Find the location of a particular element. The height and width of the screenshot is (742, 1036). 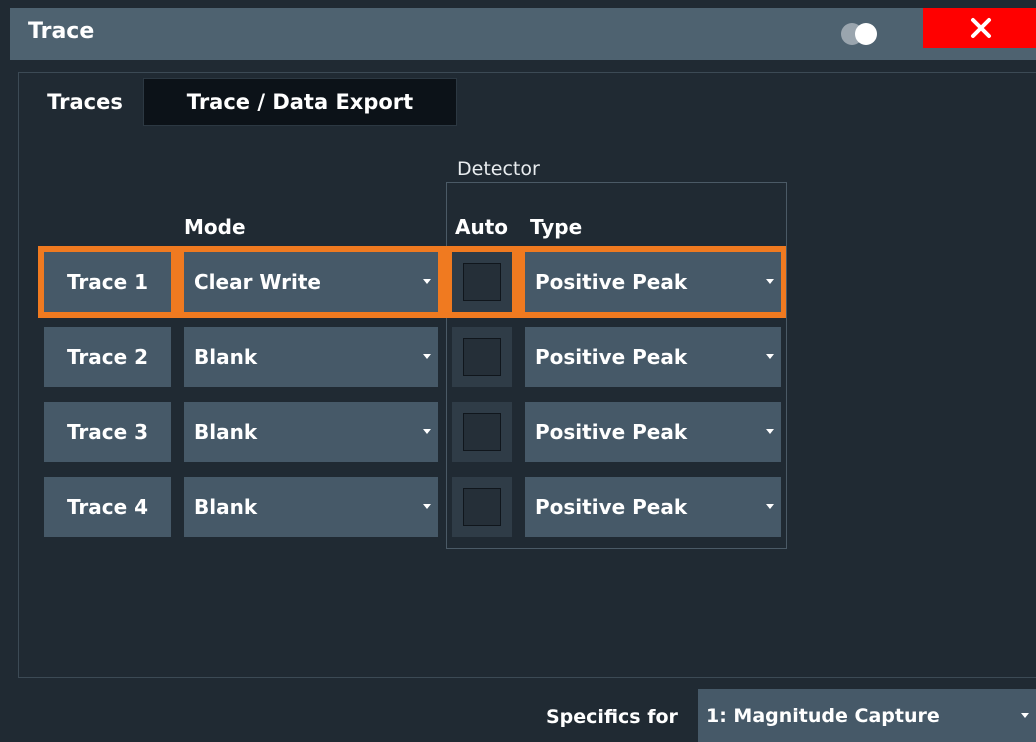

type-column-header: Type is located at coordinates (556, 227).